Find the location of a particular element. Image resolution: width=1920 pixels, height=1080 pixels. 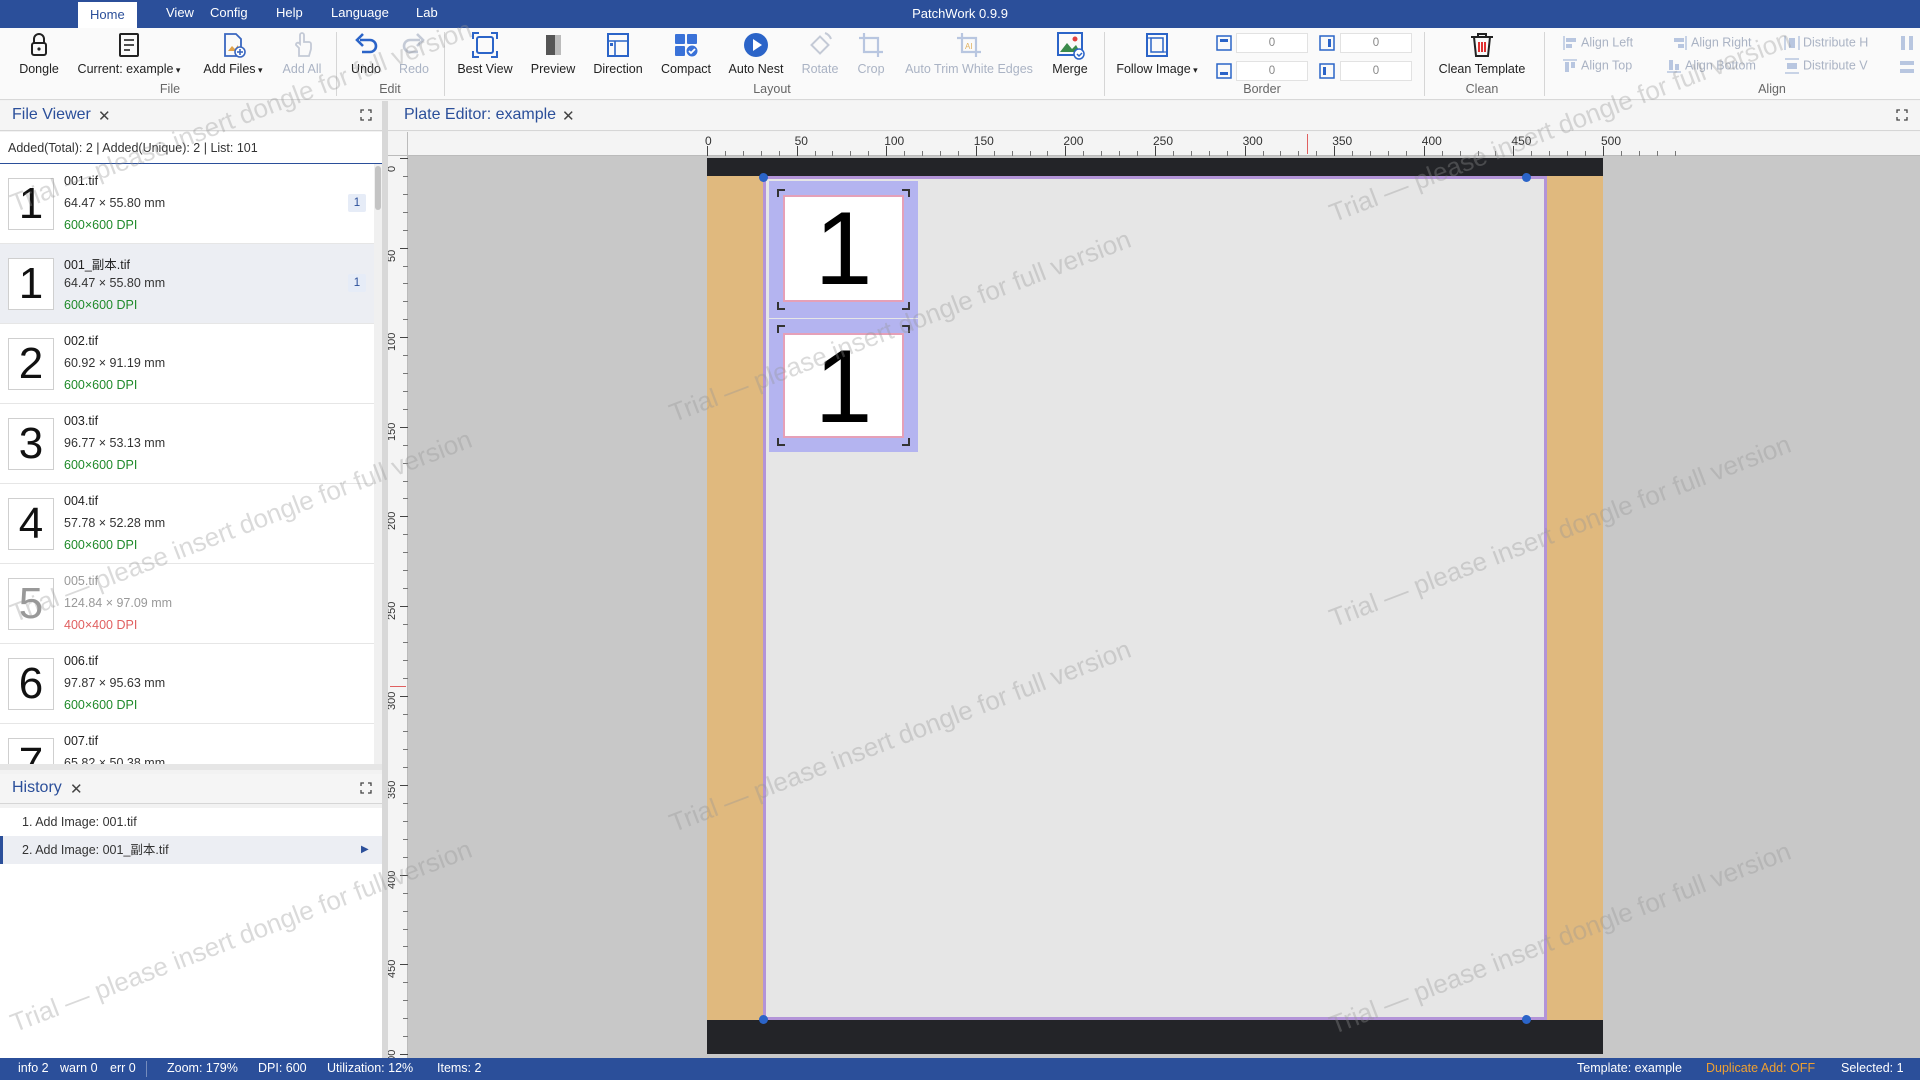

add-all-label: Add All is located at coordinates (302, 69).